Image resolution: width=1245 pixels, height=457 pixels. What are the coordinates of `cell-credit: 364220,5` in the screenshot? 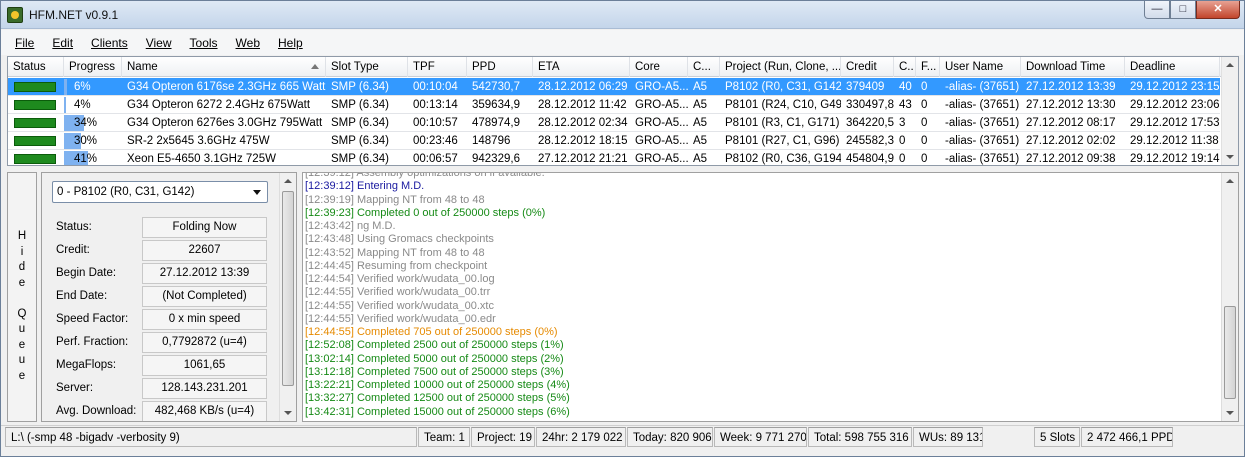 It's located at (870, 123).